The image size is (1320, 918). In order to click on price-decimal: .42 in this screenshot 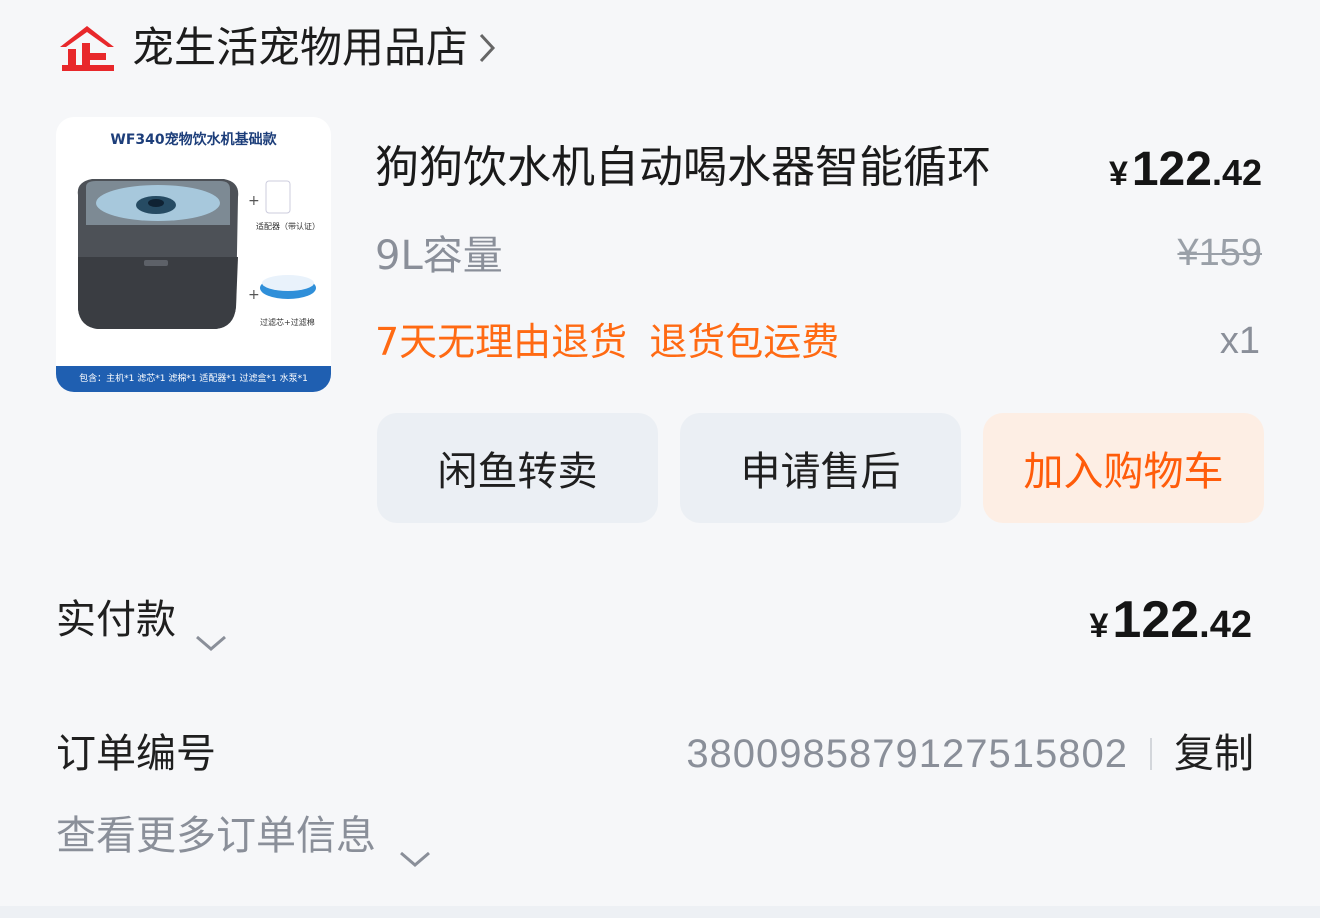, I will do `click(1236, 172)`.